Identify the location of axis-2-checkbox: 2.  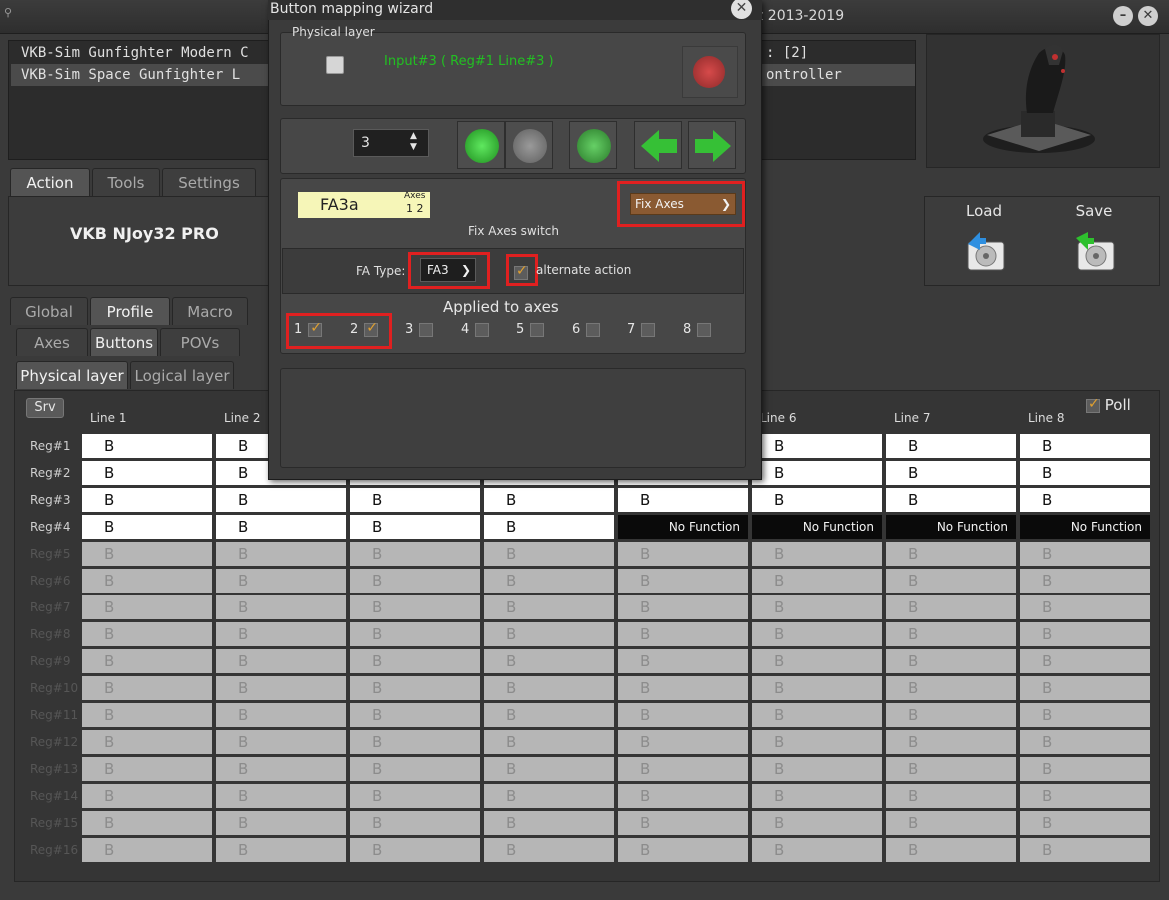
(364, 328).